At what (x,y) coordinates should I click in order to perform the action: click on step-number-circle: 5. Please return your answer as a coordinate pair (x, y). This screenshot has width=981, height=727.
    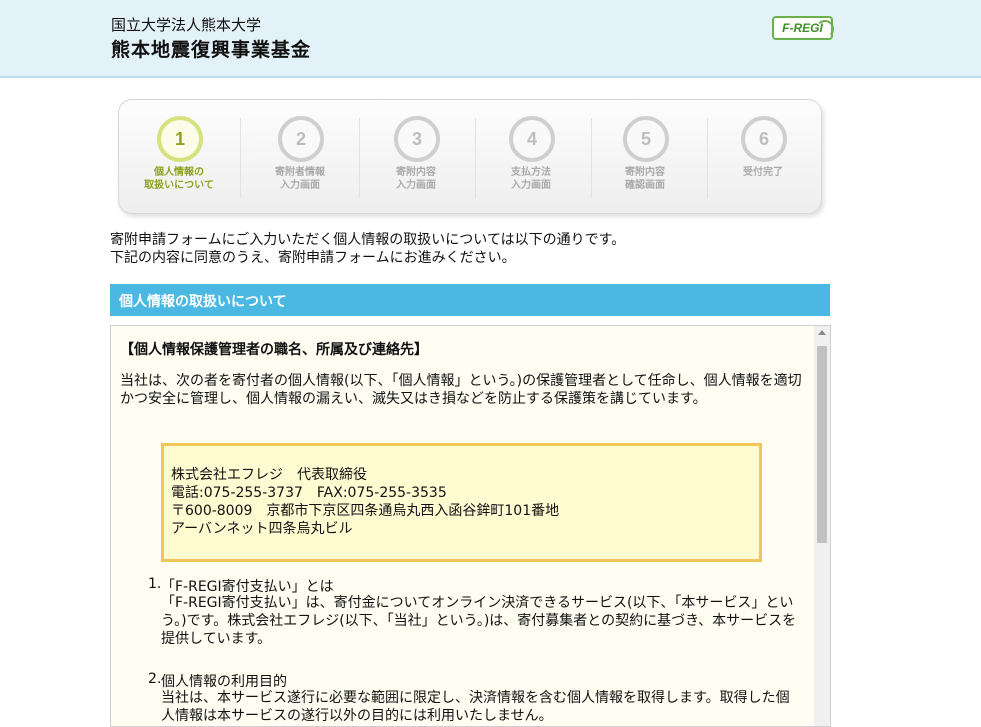
    Looking at the image, I should click on (646, 139).